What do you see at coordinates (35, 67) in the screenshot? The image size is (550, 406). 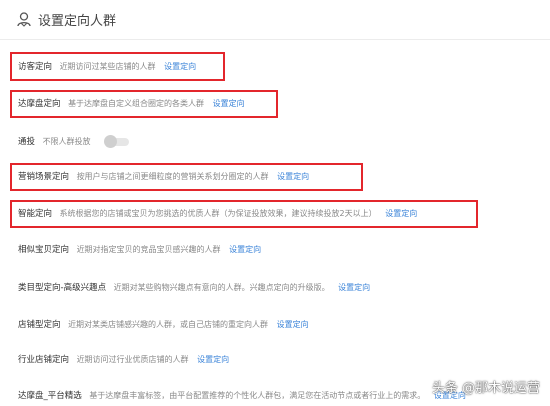 I see `row-name: 访客定向` at bounding box center [35, 67].